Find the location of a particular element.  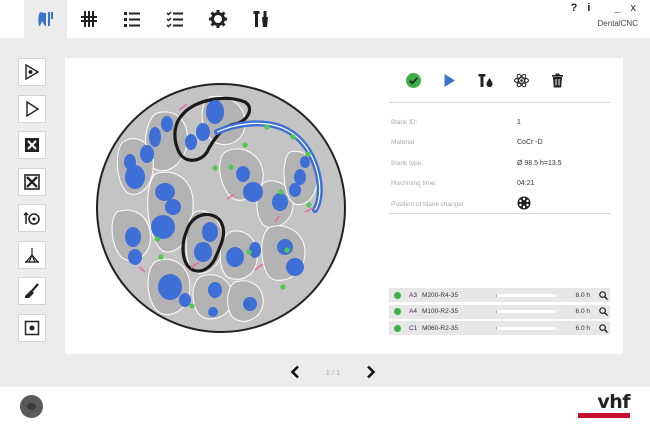

tab-list is located at coordinates (131, 19).